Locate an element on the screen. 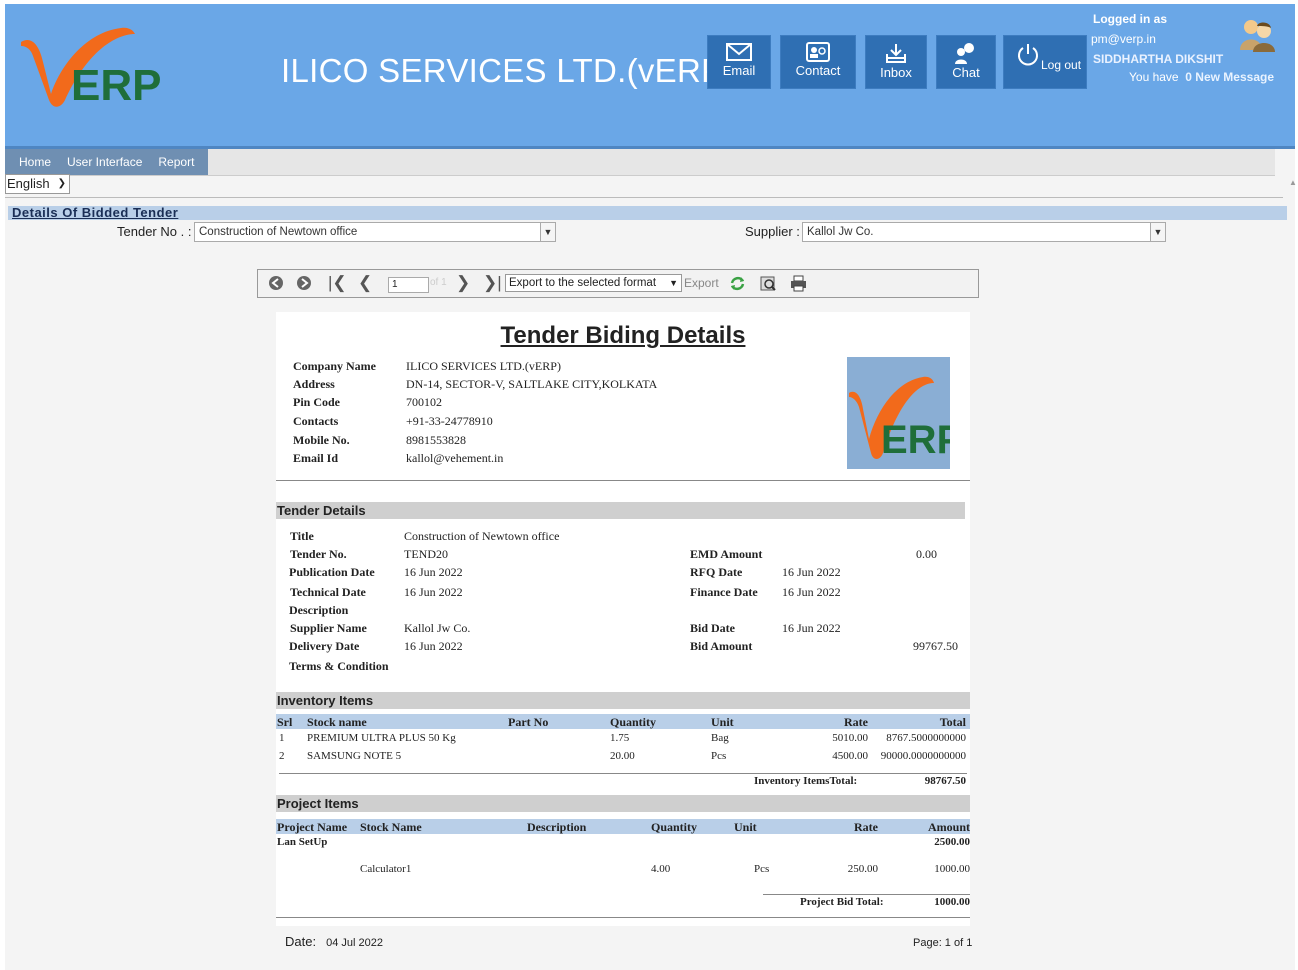 The width and height of the screenshot is (1298, 970). language-select: English ❯ is located at coordinates (37, 184).